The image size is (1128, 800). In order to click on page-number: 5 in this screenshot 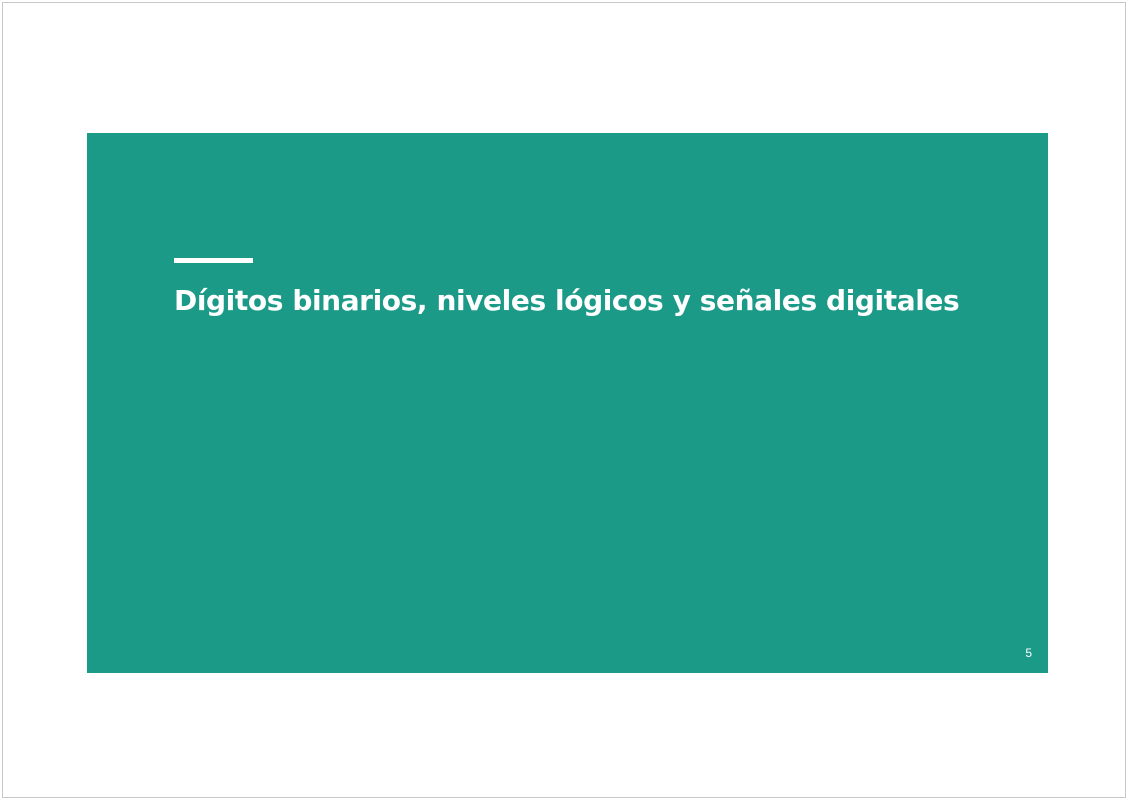, I will do `click(1028, 653)`.